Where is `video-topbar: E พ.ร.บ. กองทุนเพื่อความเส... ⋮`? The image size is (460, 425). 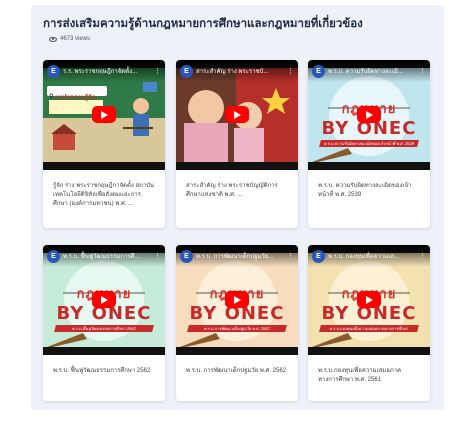 video-topbar: E พ.ร.บ. กองทุนเพื่อความเส... ⋮ is located at coordinates (369, 256).